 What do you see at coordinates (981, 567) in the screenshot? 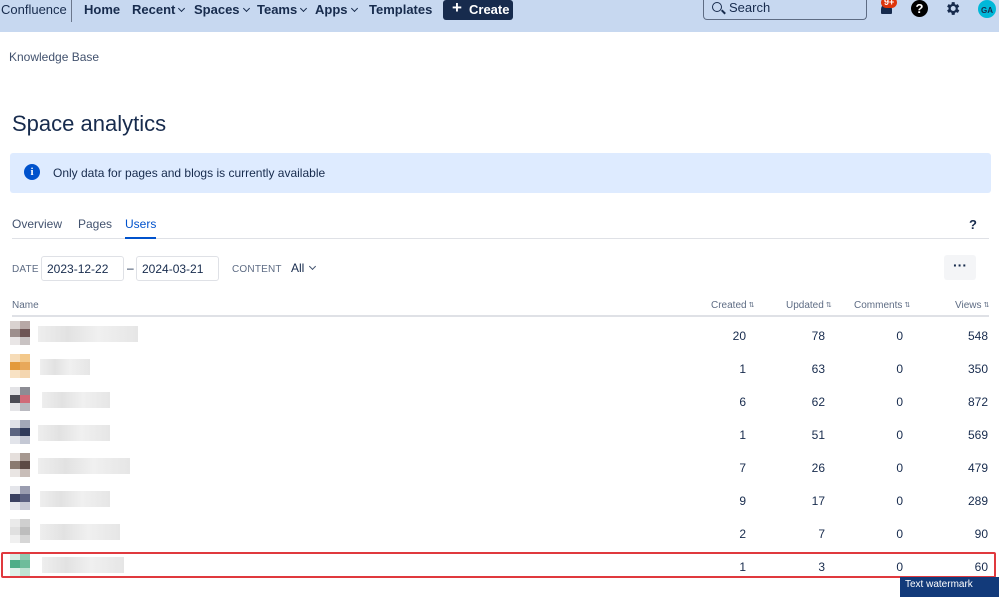
I see `views-cell: 60` at bounding box center [981, 567].